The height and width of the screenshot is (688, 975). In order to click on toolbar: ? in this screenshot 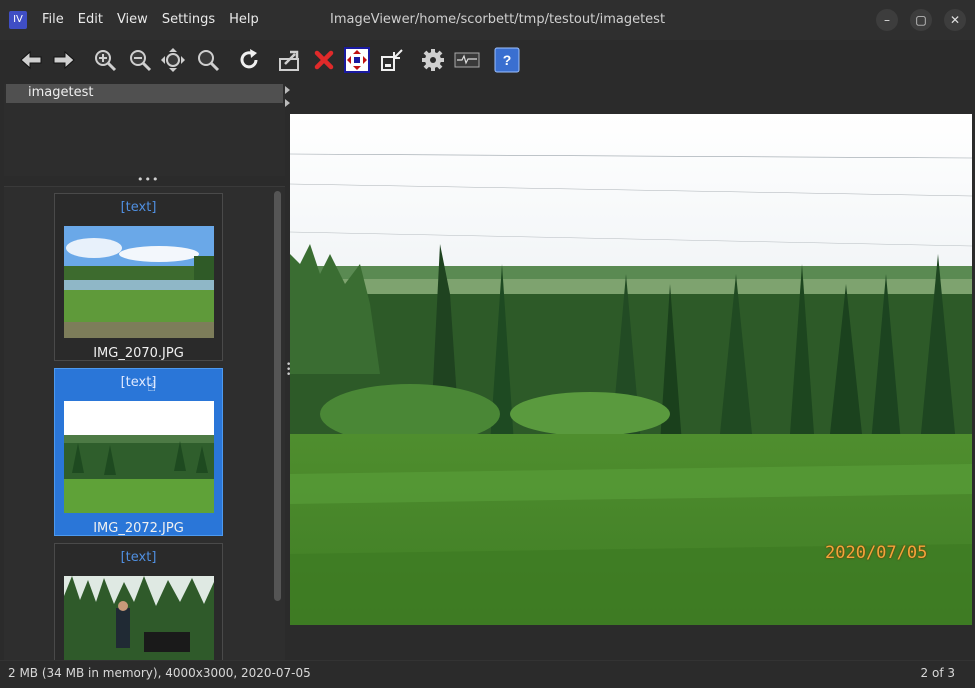, I will do `click(487, 61)`.